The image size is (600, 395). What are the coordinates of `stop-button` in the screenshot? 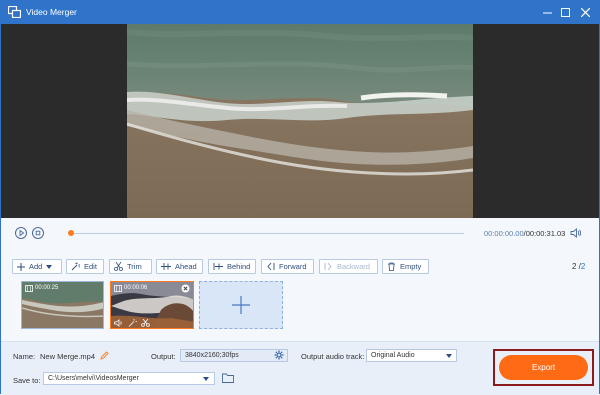 It's located at (38, 233).